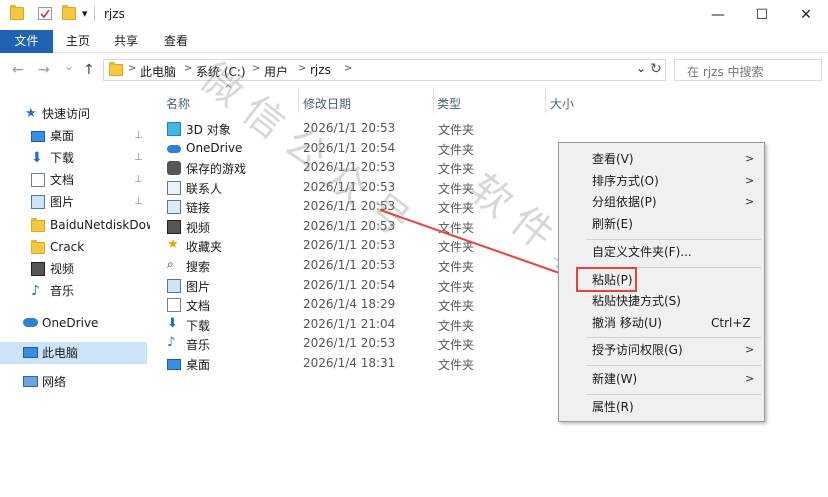  I want to click on menu-item-label: 属性(R), so click(613, 407).